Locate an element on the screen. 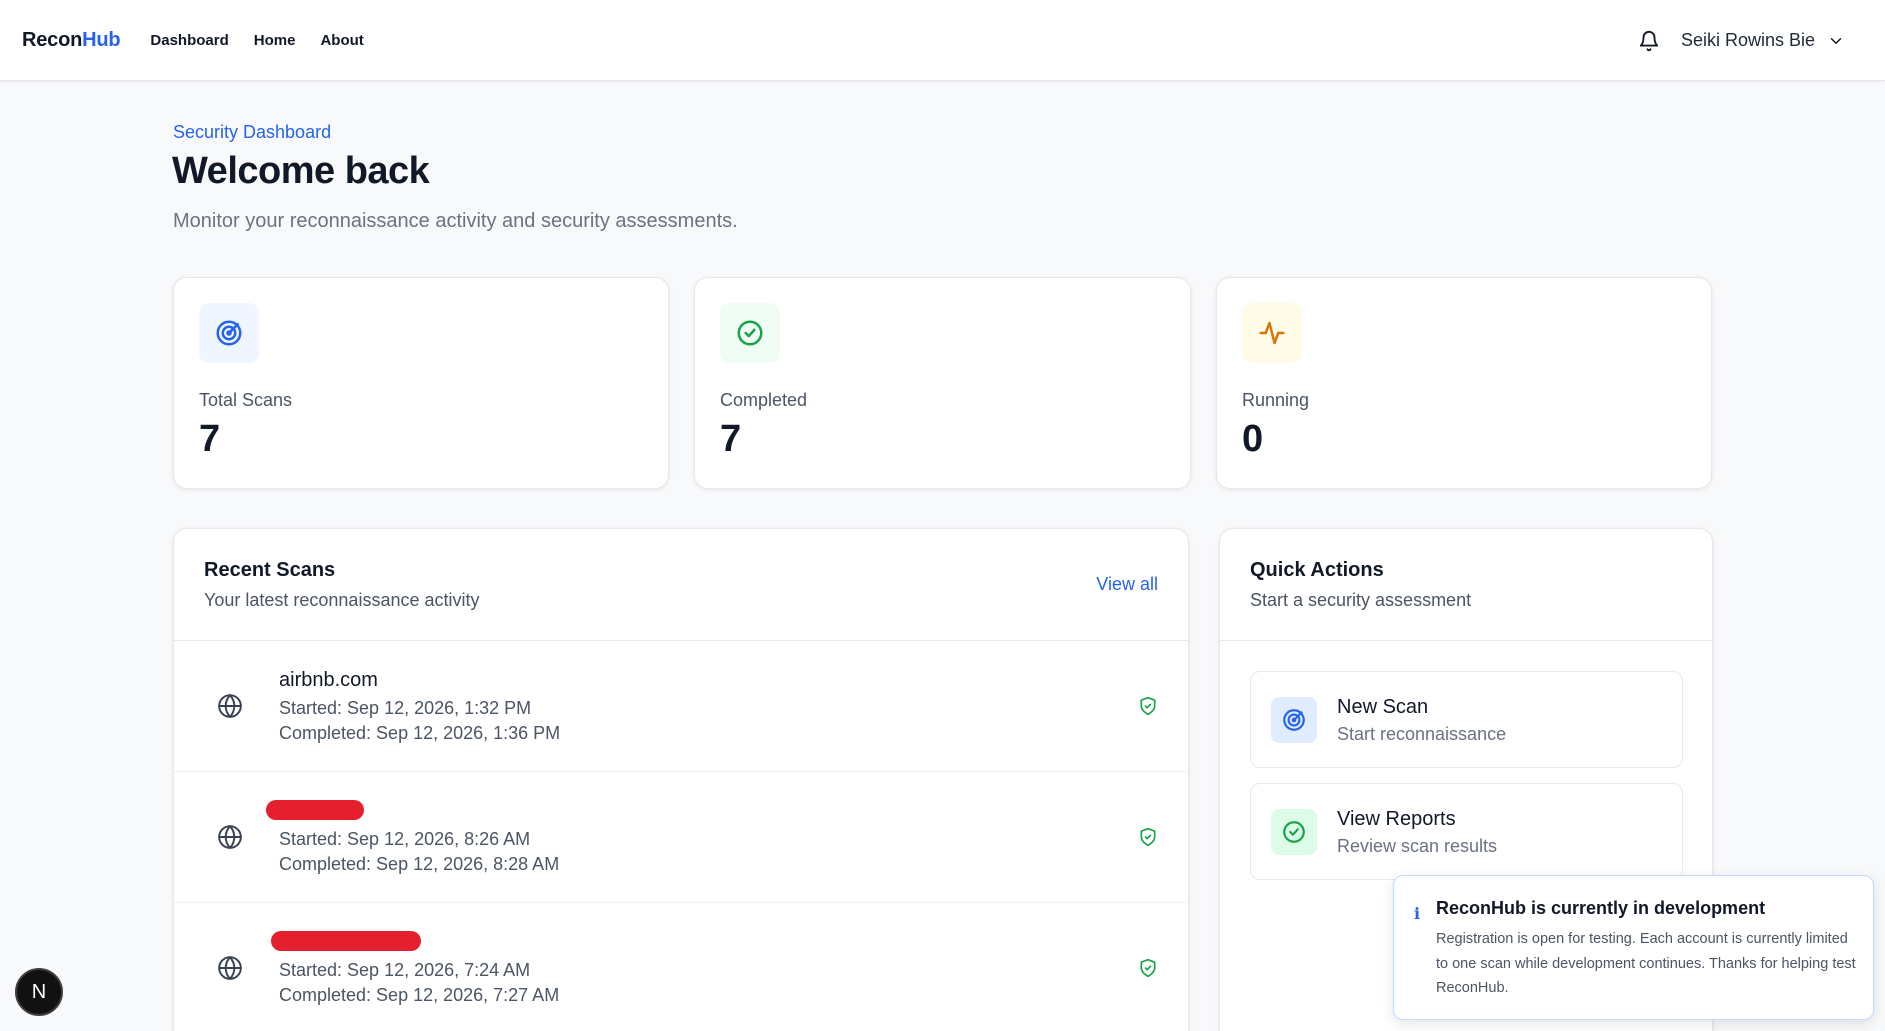 This screenshot has width=1885, height=1031. user-area: Seiki Rowins Bie is located at coordinates (1741, 40).